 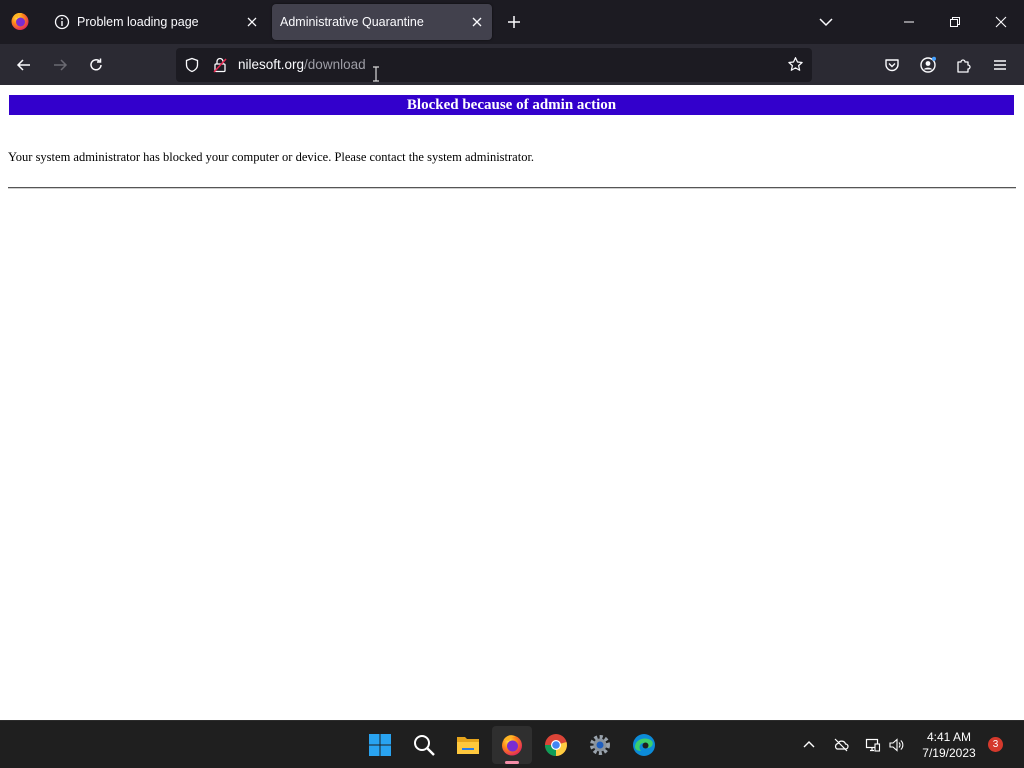 I want to click on firefox-icon, so click(x=512, y=745).